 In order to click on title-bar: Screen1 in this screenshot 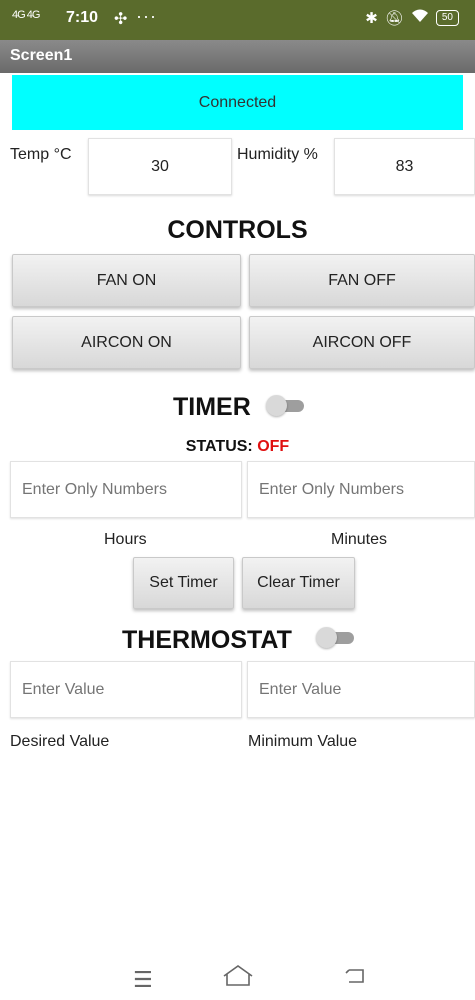, I will do `click(237, 56)`.